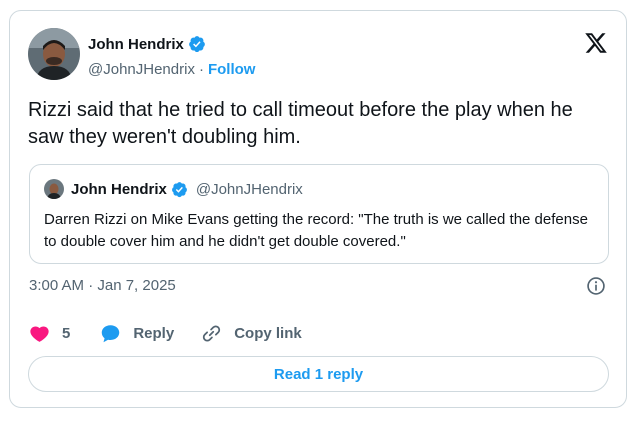  I want to click on author-name-row: John Hendrix, so click(147, 44).